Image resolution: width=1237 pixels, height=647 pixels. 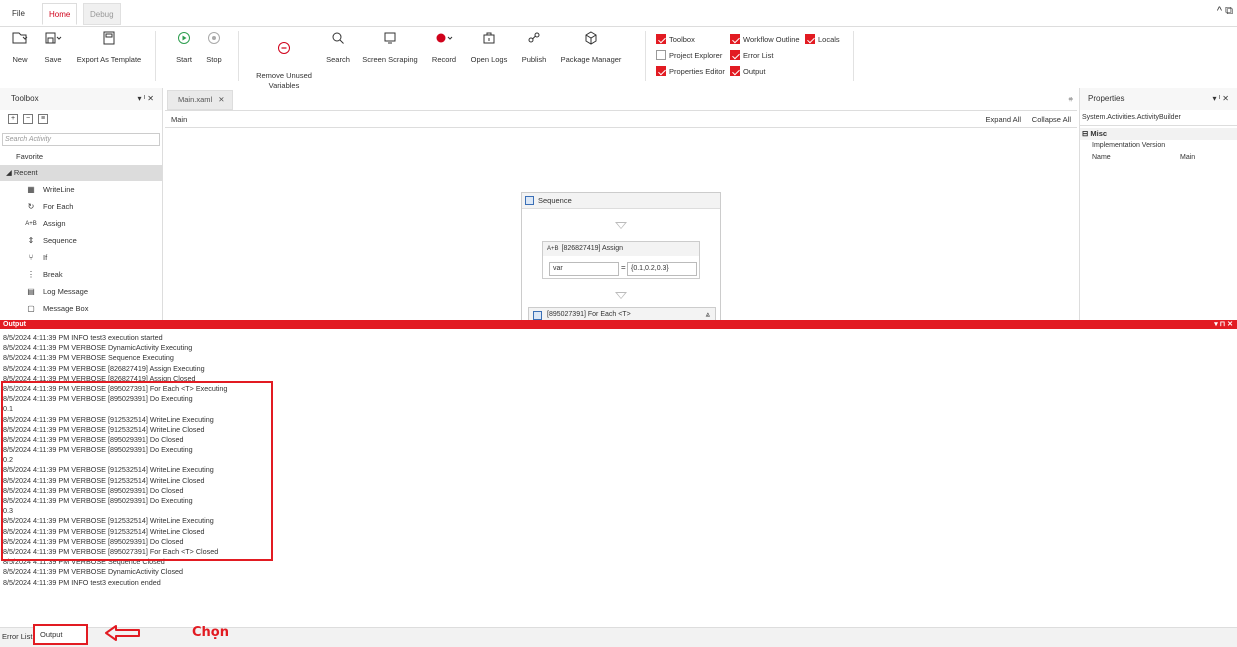 I want to click on screen-scraping-icon, so click(x=390, y=41).